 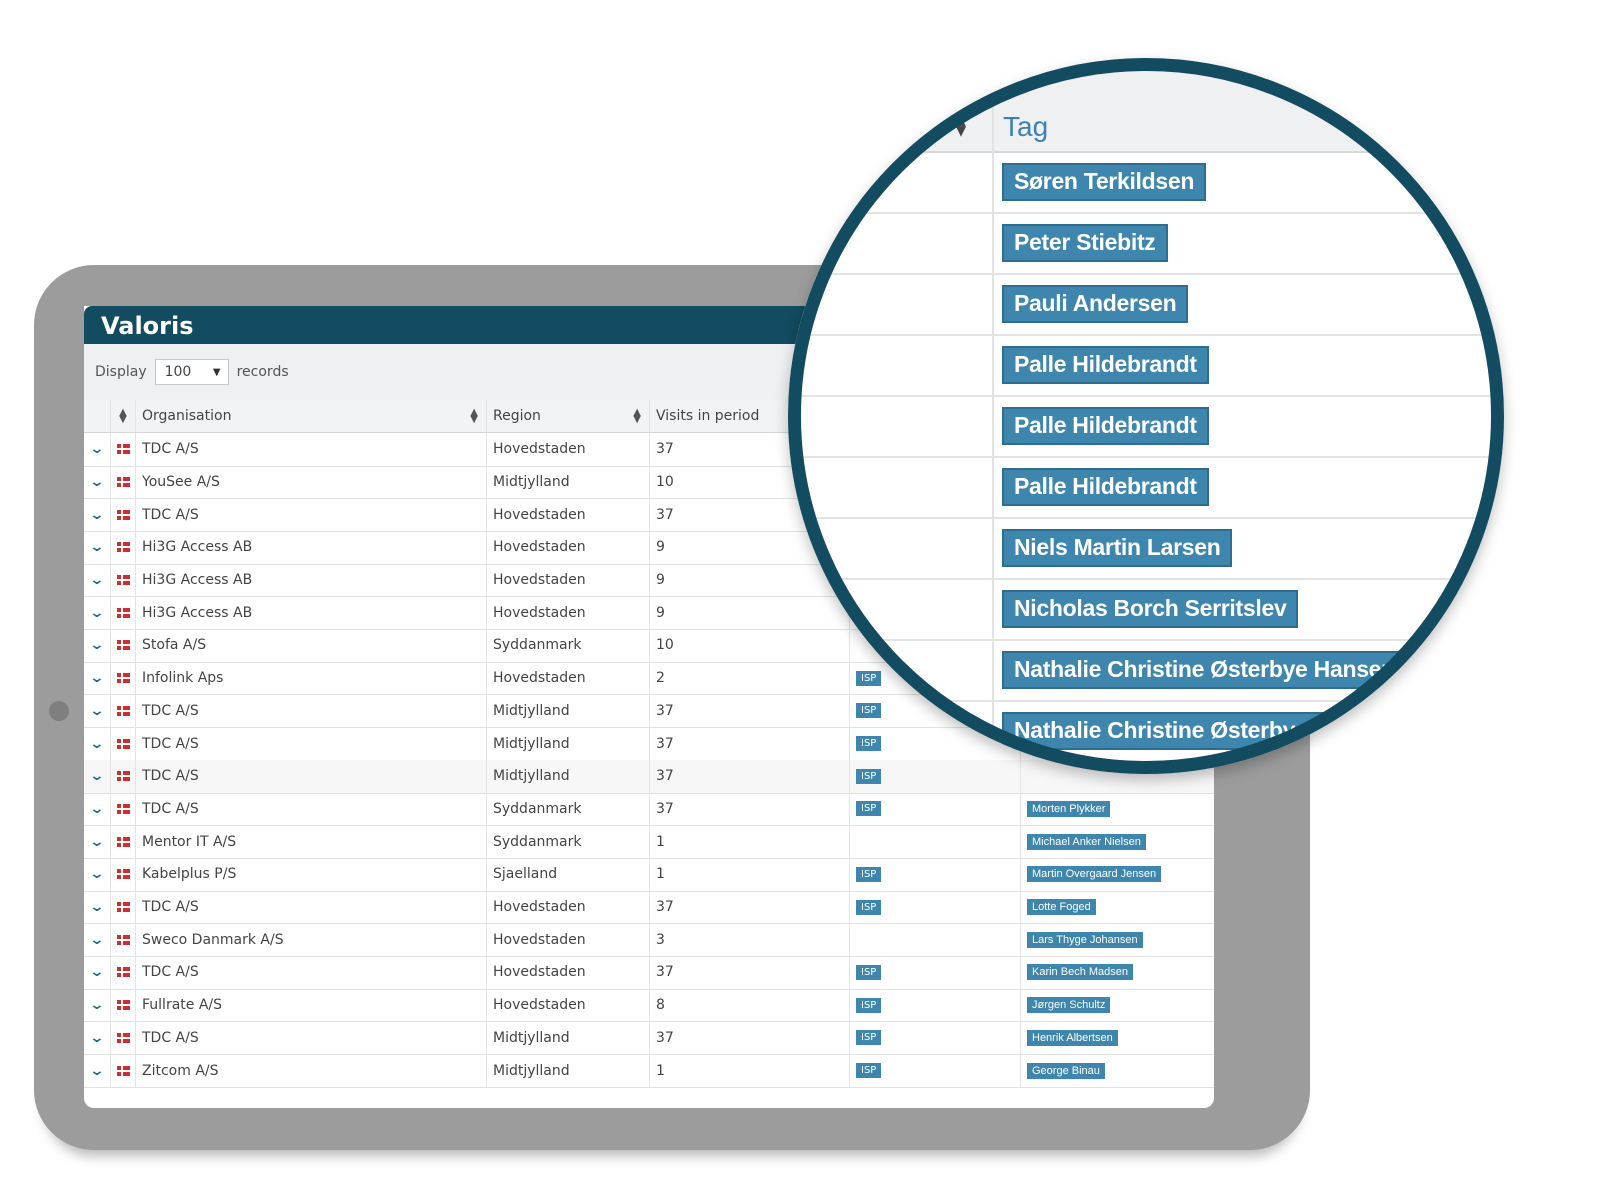 What do you see at coordinates (1085, 243) in the screenshot?
I see `zoom-person-tag: Peter Stiebitz` at bounding box center [1085, 243].